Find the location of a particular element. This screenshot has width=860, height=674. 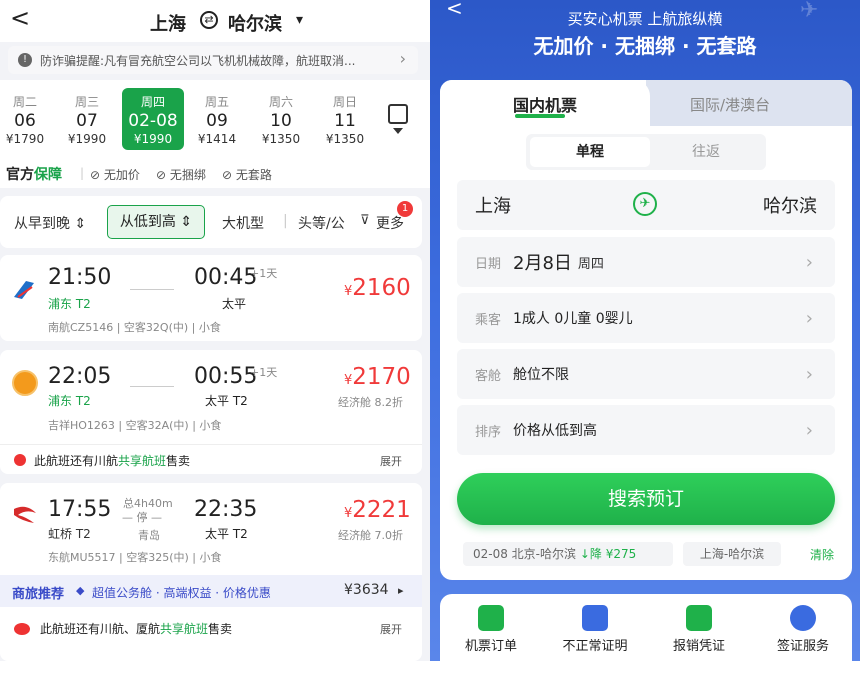

clear-history: 清除 is located at coordinates (822, 554).